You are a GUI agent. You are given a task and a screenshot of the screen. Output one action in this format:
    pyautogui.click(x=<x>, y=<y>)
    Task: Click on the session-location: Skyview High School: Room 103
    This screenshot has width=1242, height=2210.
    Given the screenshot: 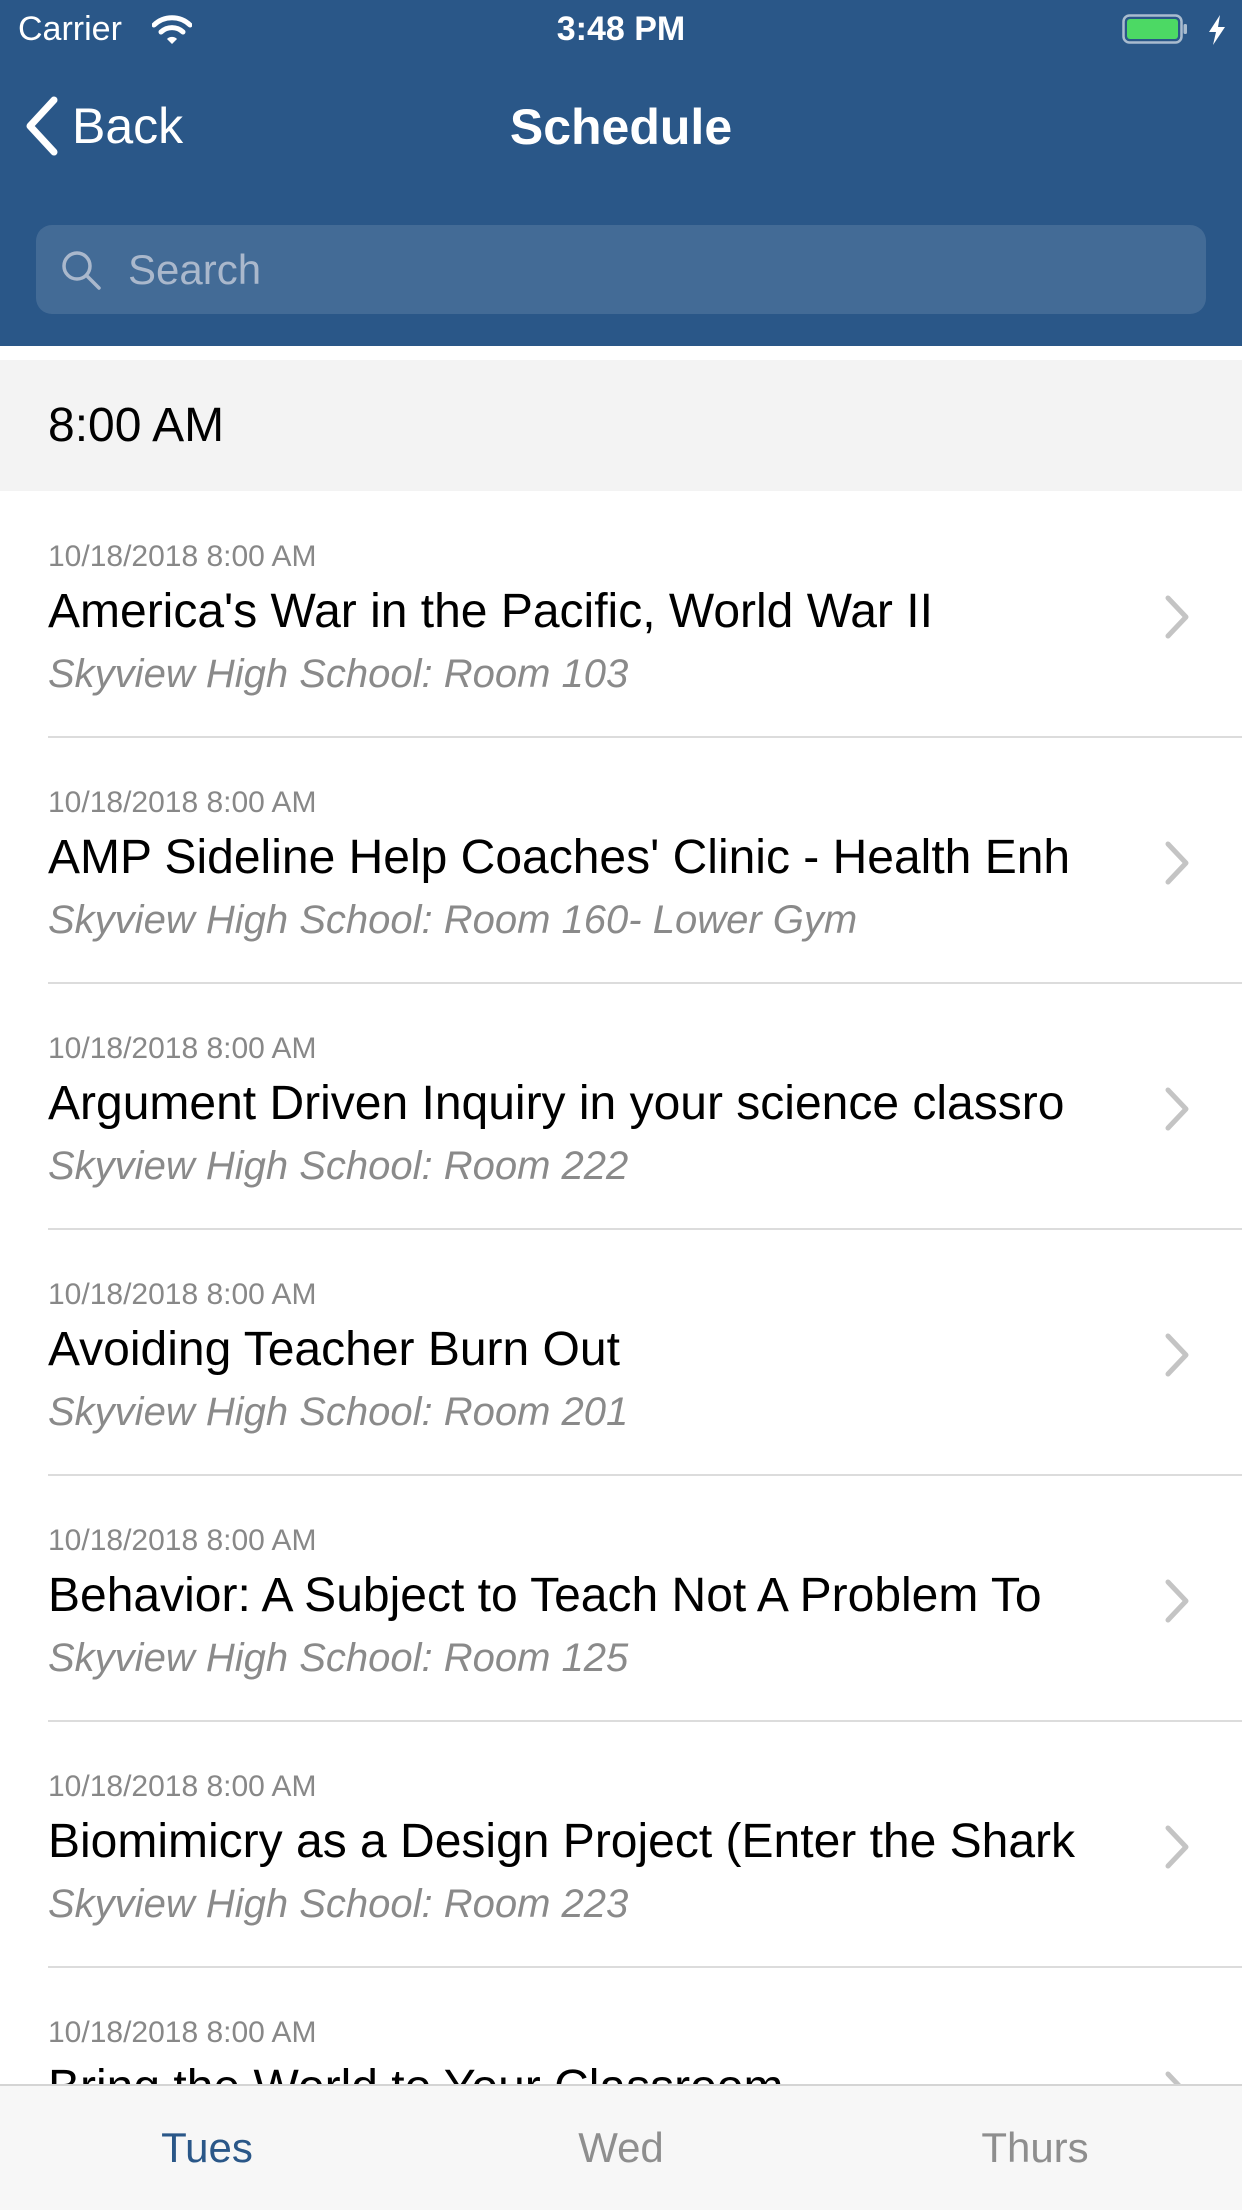 What is the action you would take?
    pyautogui.click(x=338, y=674)
    